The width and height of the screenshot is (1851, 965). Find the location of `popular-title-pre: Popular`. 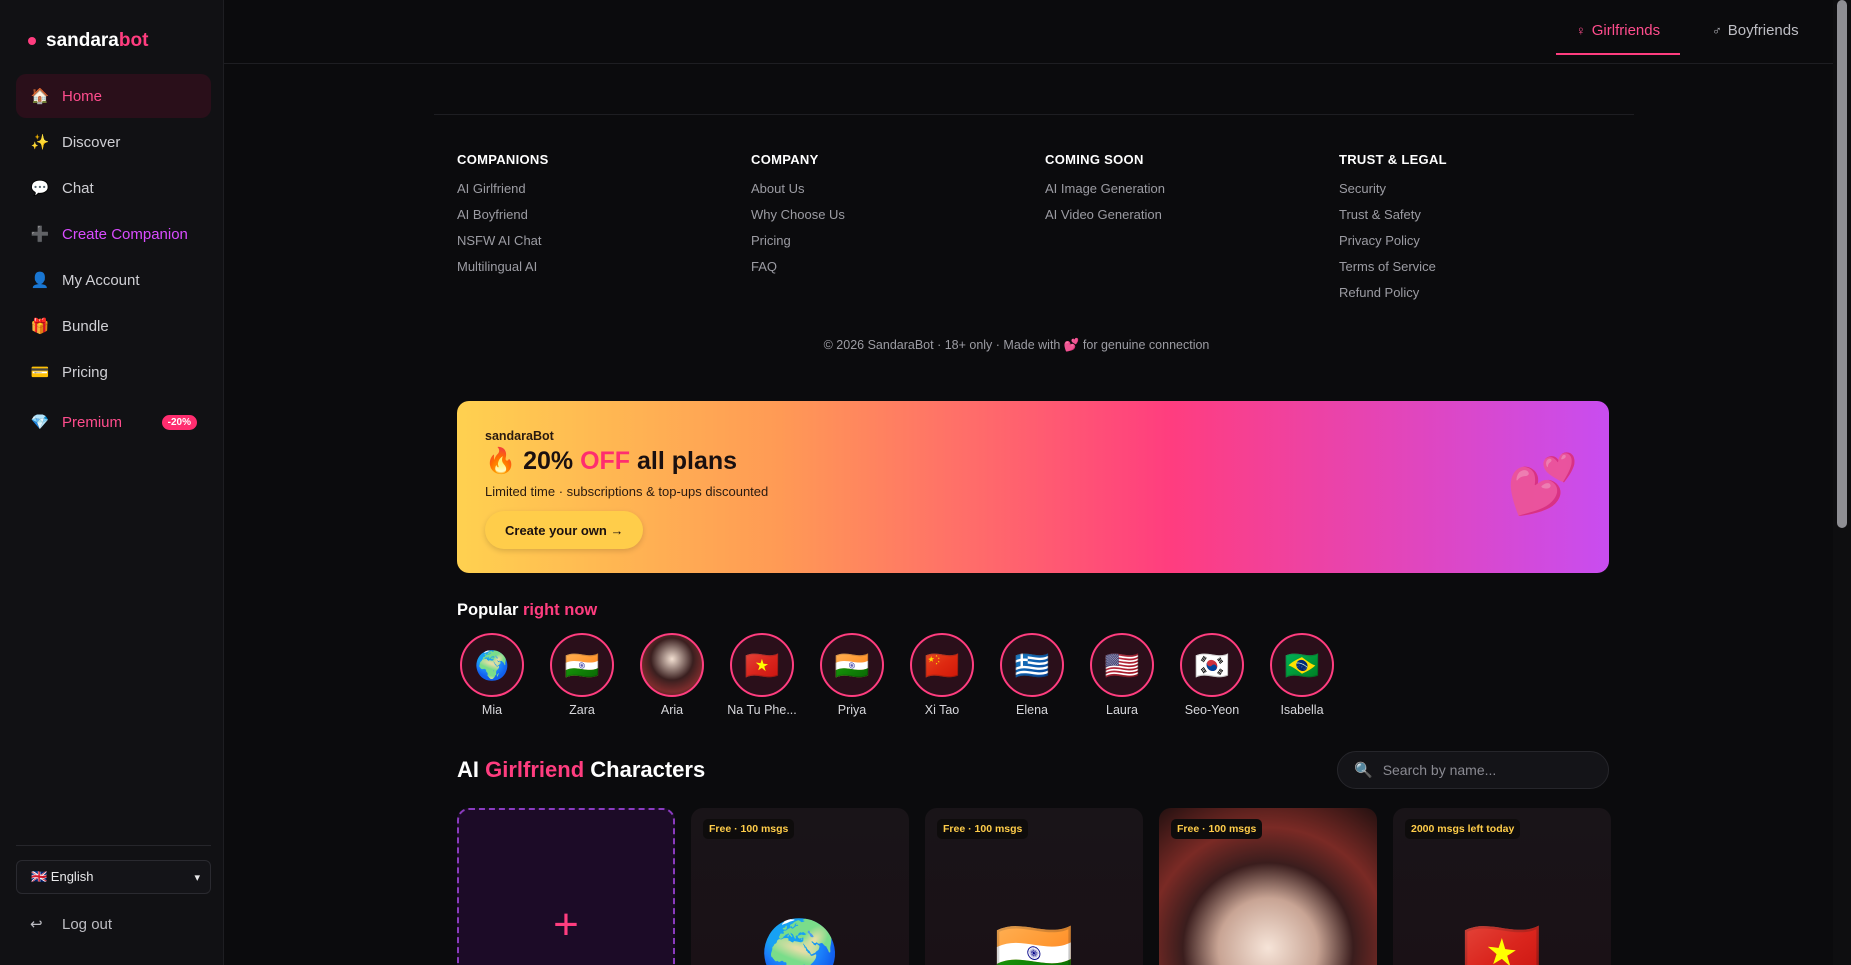

popular-title-pre: Popular is located at coordinates (490, 610).